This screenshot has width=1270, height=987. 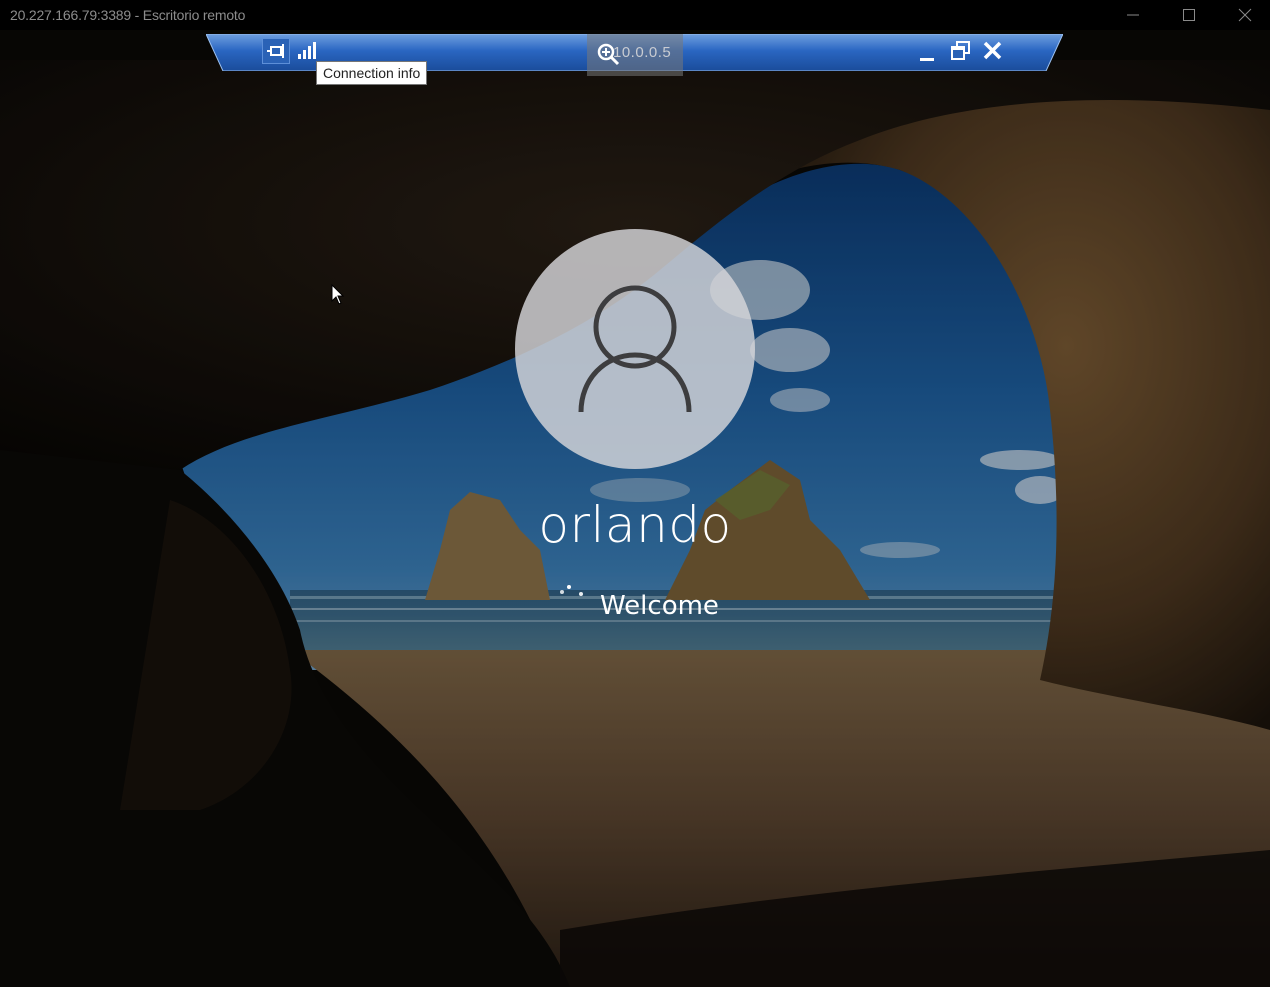 What do you see at coordinates (635, 525) in the screenshot?
I see `username-label: orlando` at bounding box center [635, 525].